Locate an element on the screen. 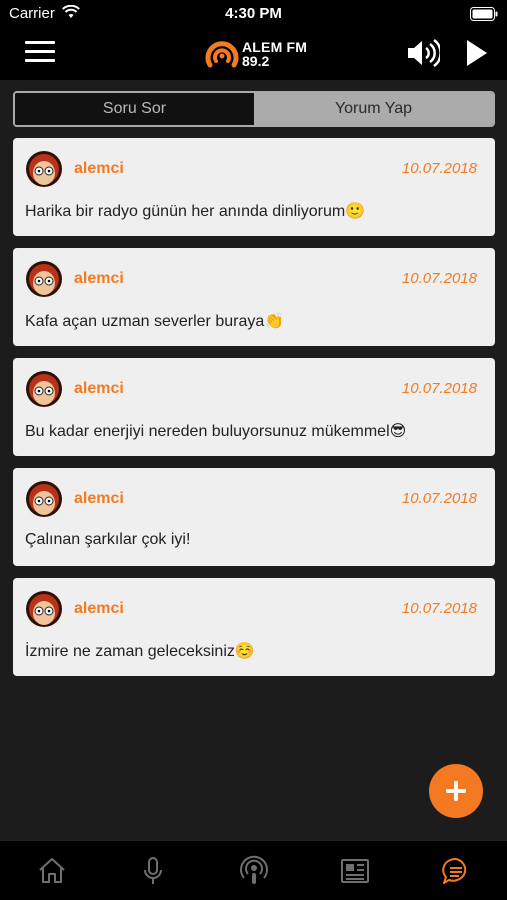 The width and height of the screenshot is (507, 900). status-bar: Carrier 4:30 PM is located at coordinates (253, 14).